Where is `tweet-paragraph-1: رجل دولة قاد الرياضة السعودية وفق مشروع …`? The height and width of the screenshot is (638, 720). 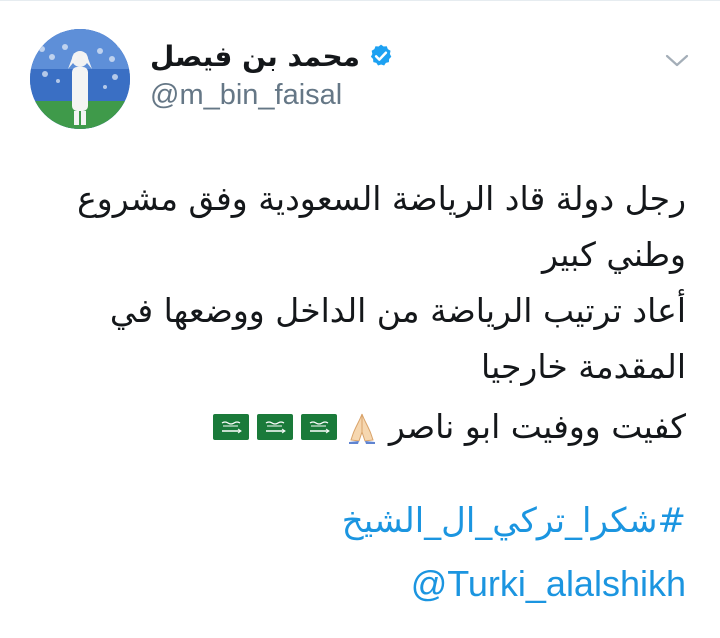
tweet-paragraph-1: رجل دولة قاد الرياضة السعودية وفق مشروع … is located at coordinates (381, 226).